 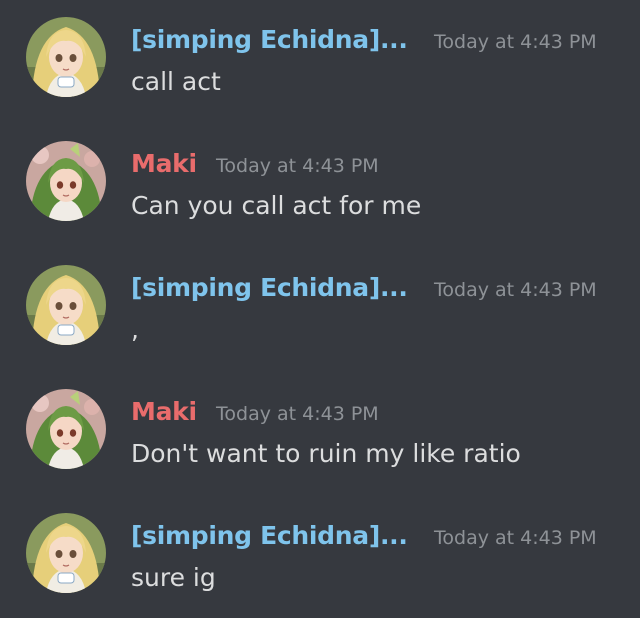 What do you see at coordinates (173, 577) in the screenshot?
I see `message-content: sure ig` at bounding box center [173, 577].